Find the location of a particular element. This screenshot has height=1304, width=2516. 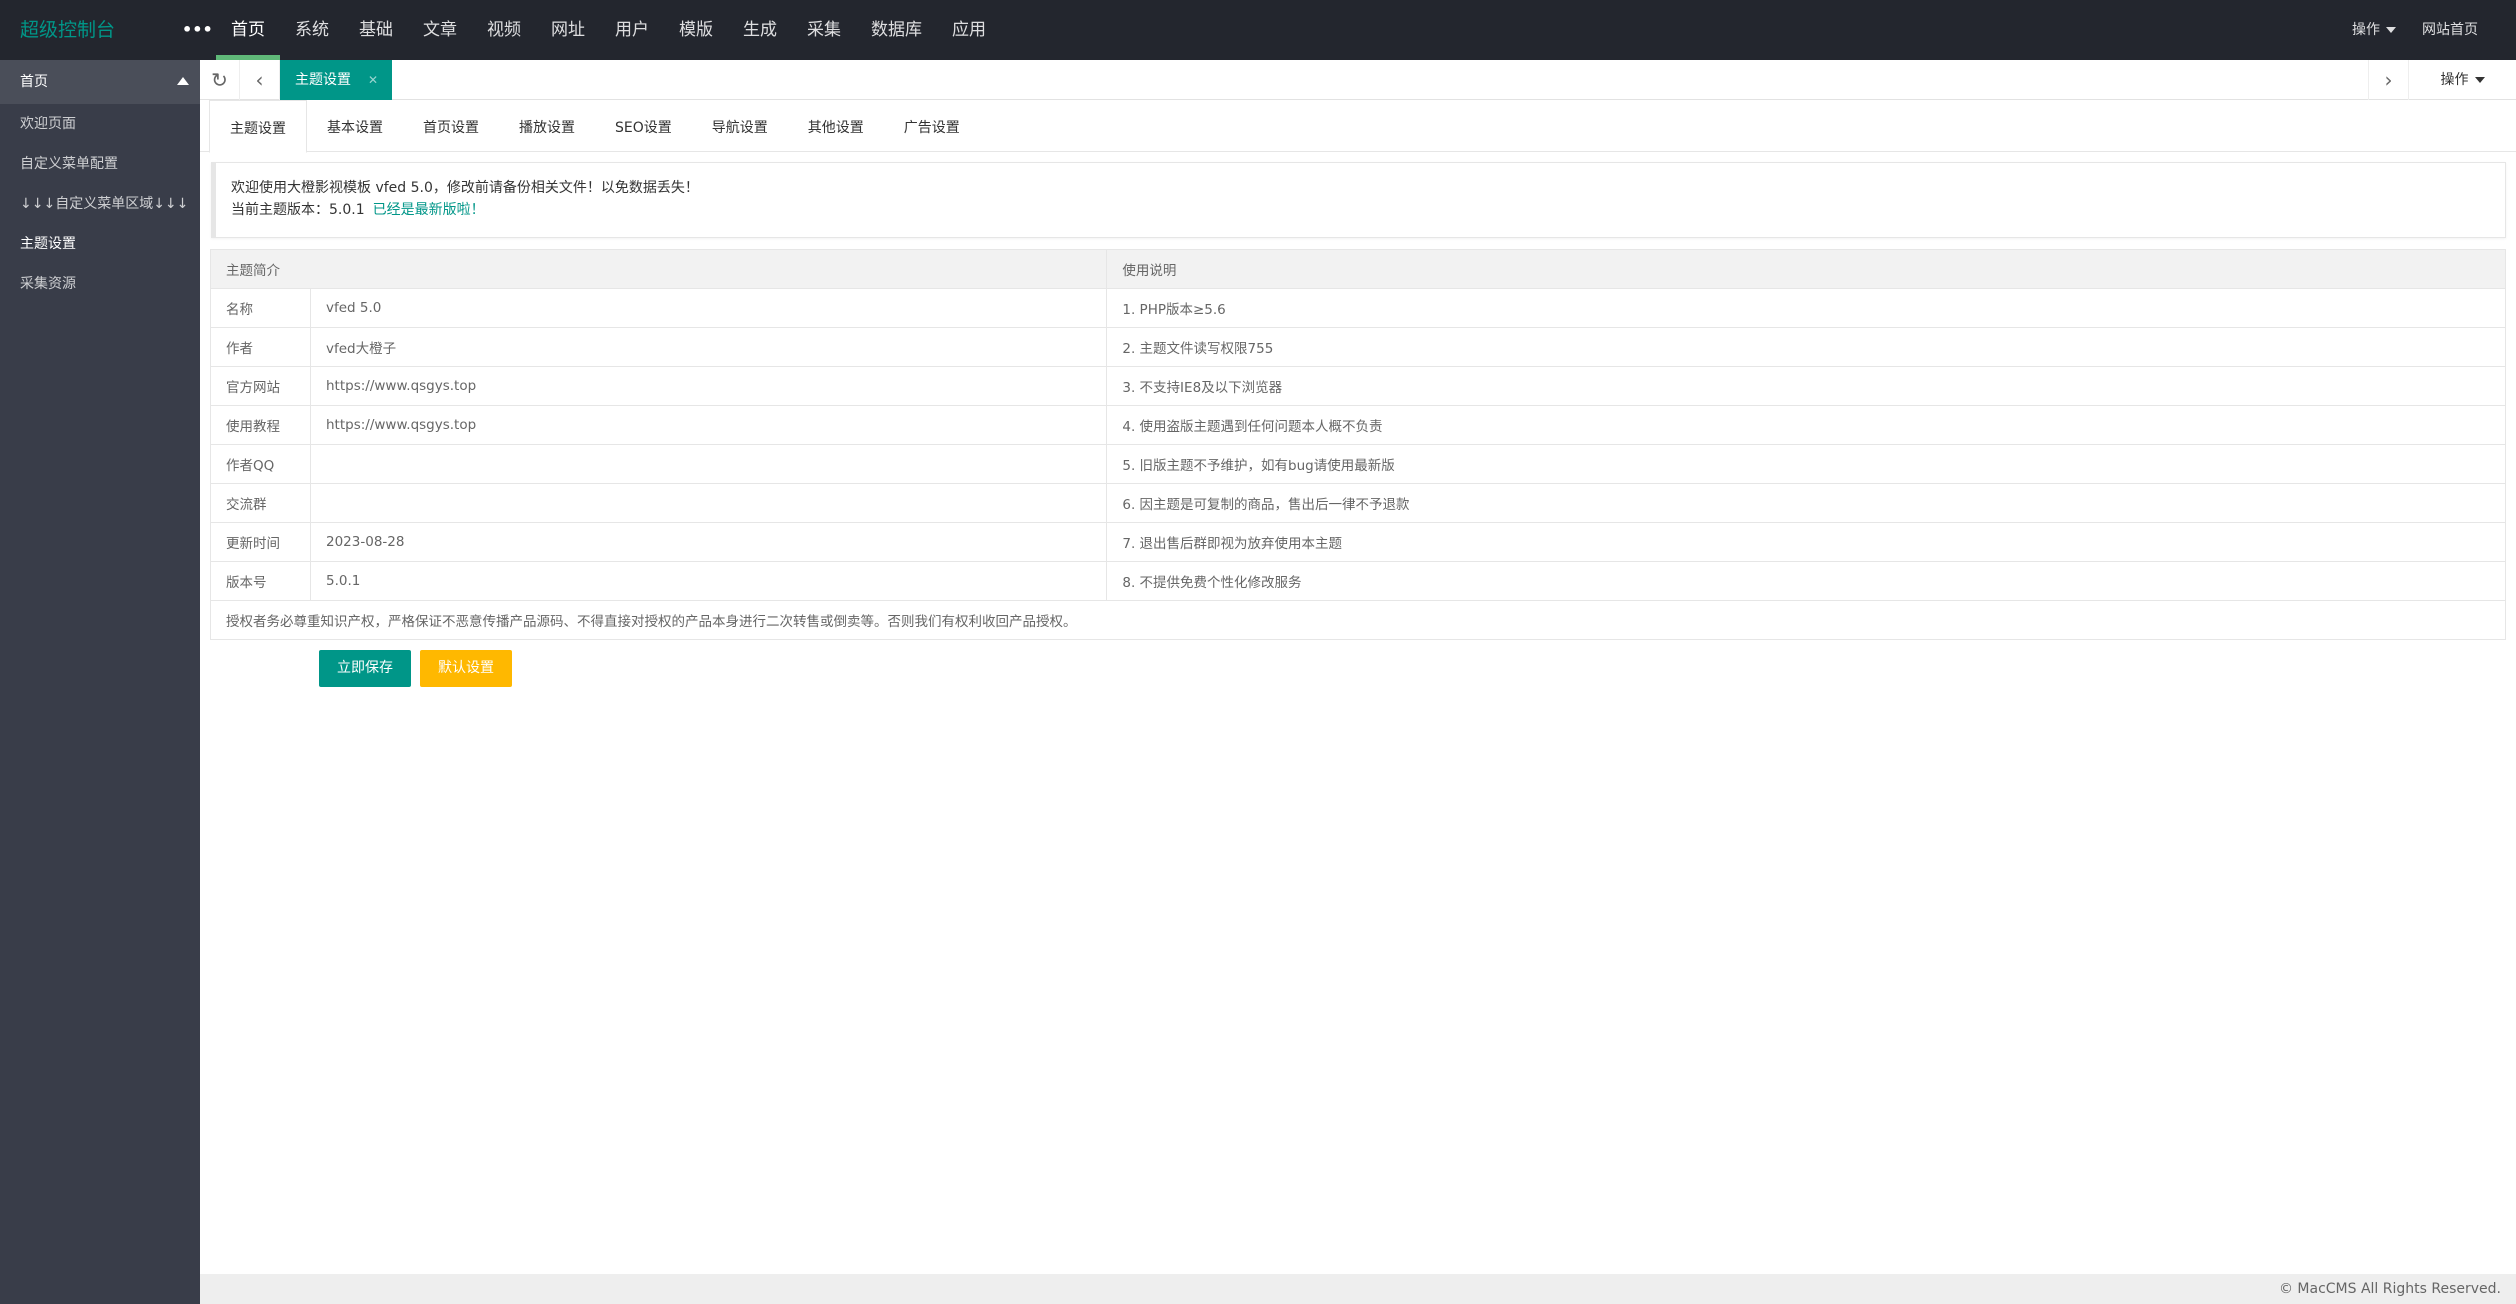

nav-item: 生成 is located at coordinates (760, 30).